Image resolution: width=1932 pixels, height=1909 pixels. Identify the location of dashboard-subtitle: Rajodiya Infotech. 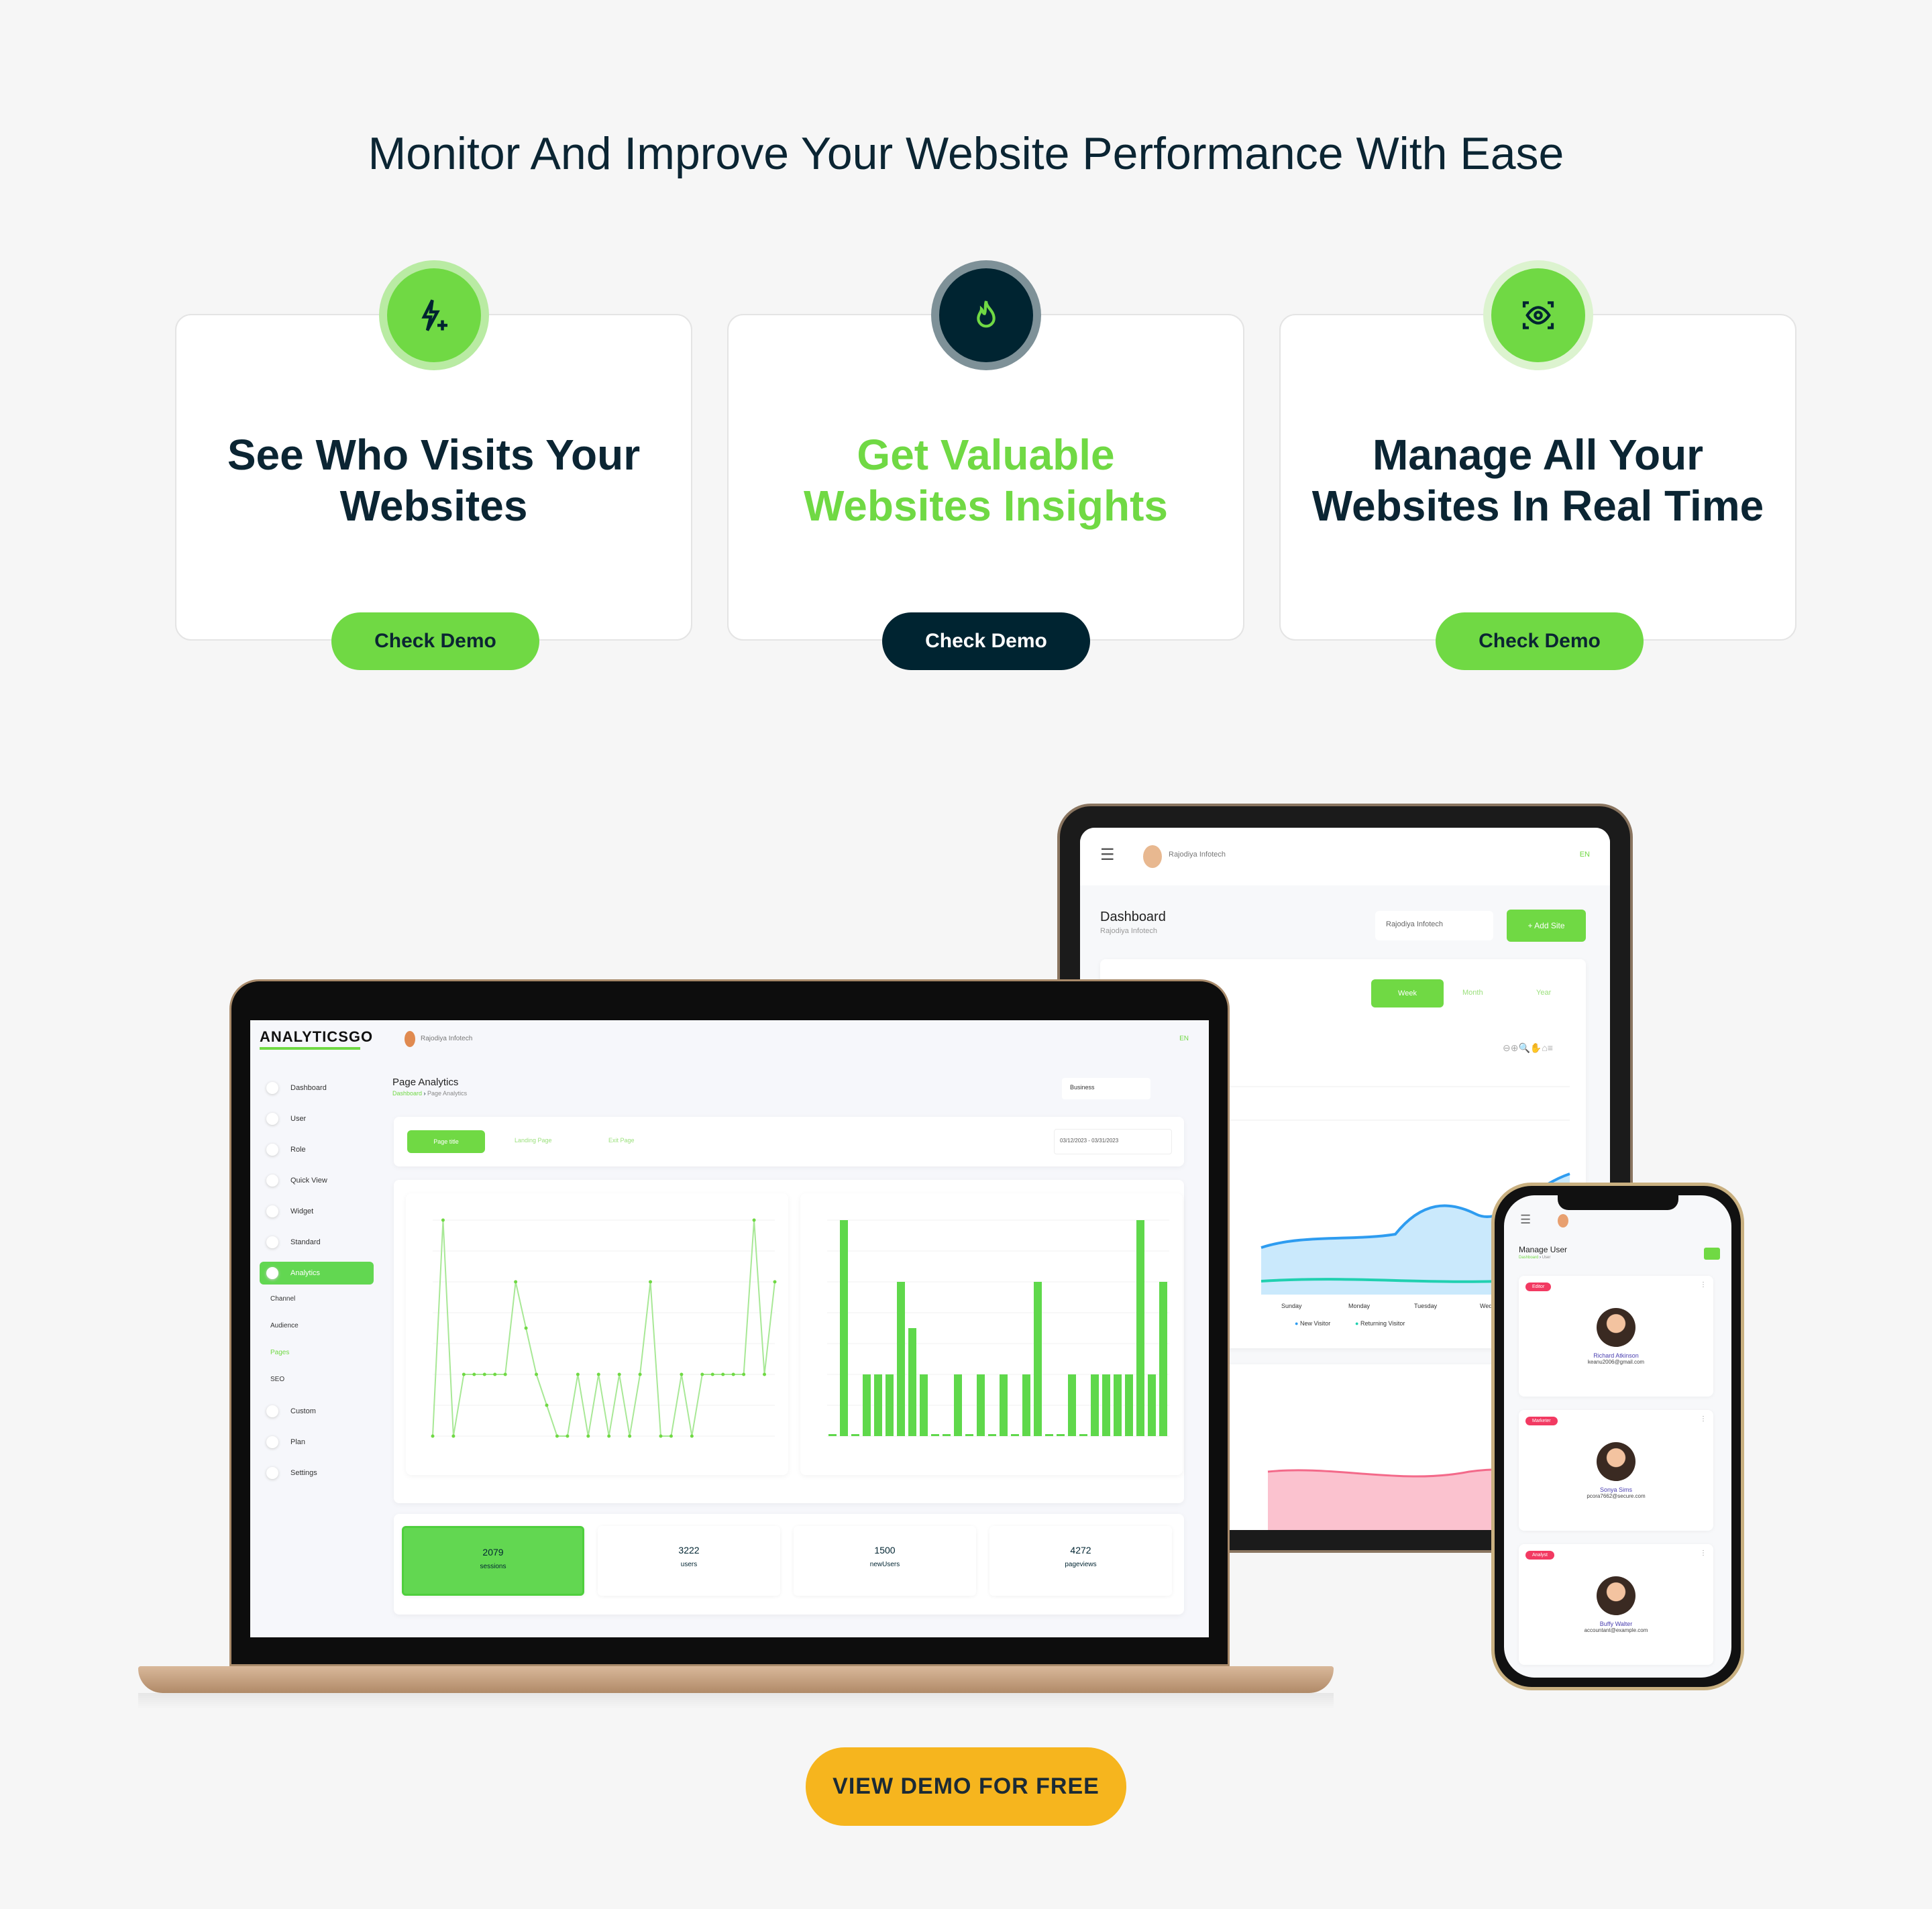
(1128, 931).